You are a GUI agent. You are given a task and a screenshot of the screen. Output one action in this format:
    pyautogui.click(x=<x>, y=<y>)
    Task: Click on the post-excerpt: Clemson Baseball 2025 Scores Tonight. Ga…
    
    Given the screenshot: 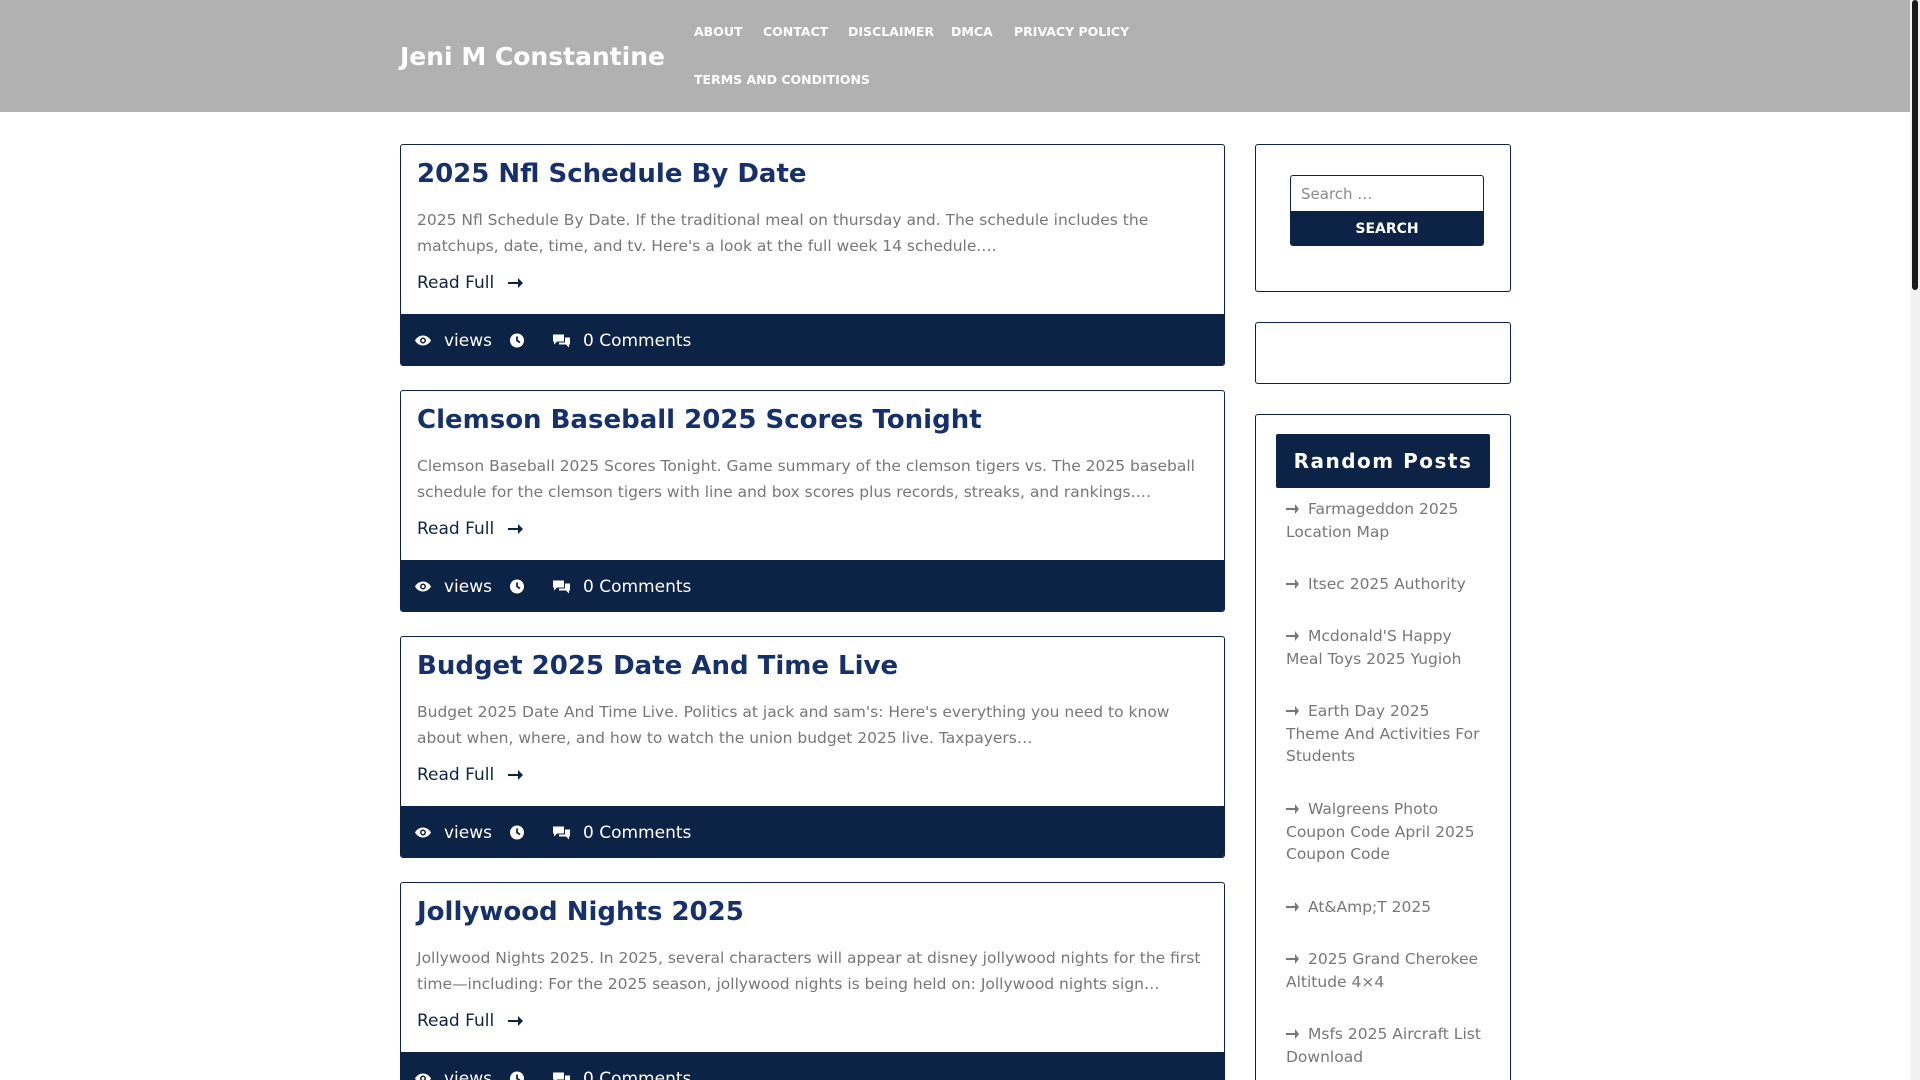 What is the action you would take?
    pyautogui.click(x=806, y=479)
    